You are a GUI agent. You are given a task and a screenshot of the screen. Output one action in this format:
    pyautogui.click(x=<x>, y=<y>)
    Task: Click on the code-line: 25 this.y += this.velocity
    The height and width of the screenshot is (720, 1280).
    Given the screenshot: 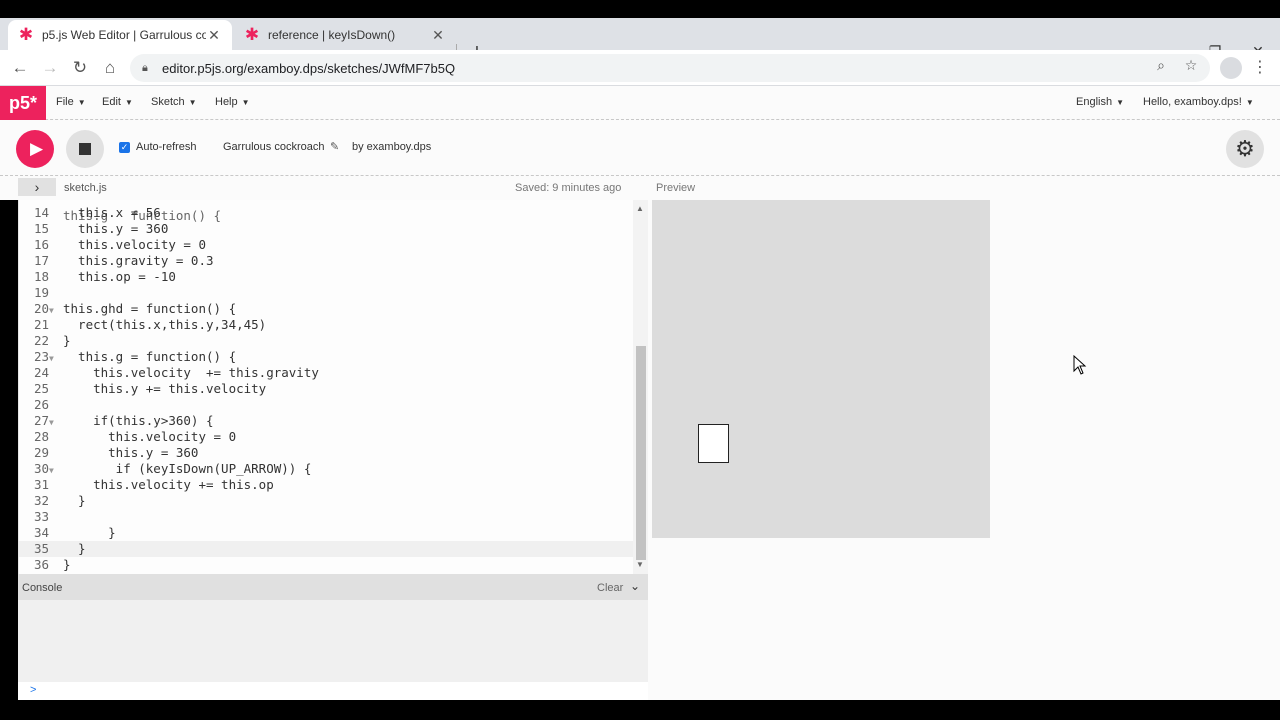 What is the action you would take?
    pyautogui.click(x=326, y=389)
    